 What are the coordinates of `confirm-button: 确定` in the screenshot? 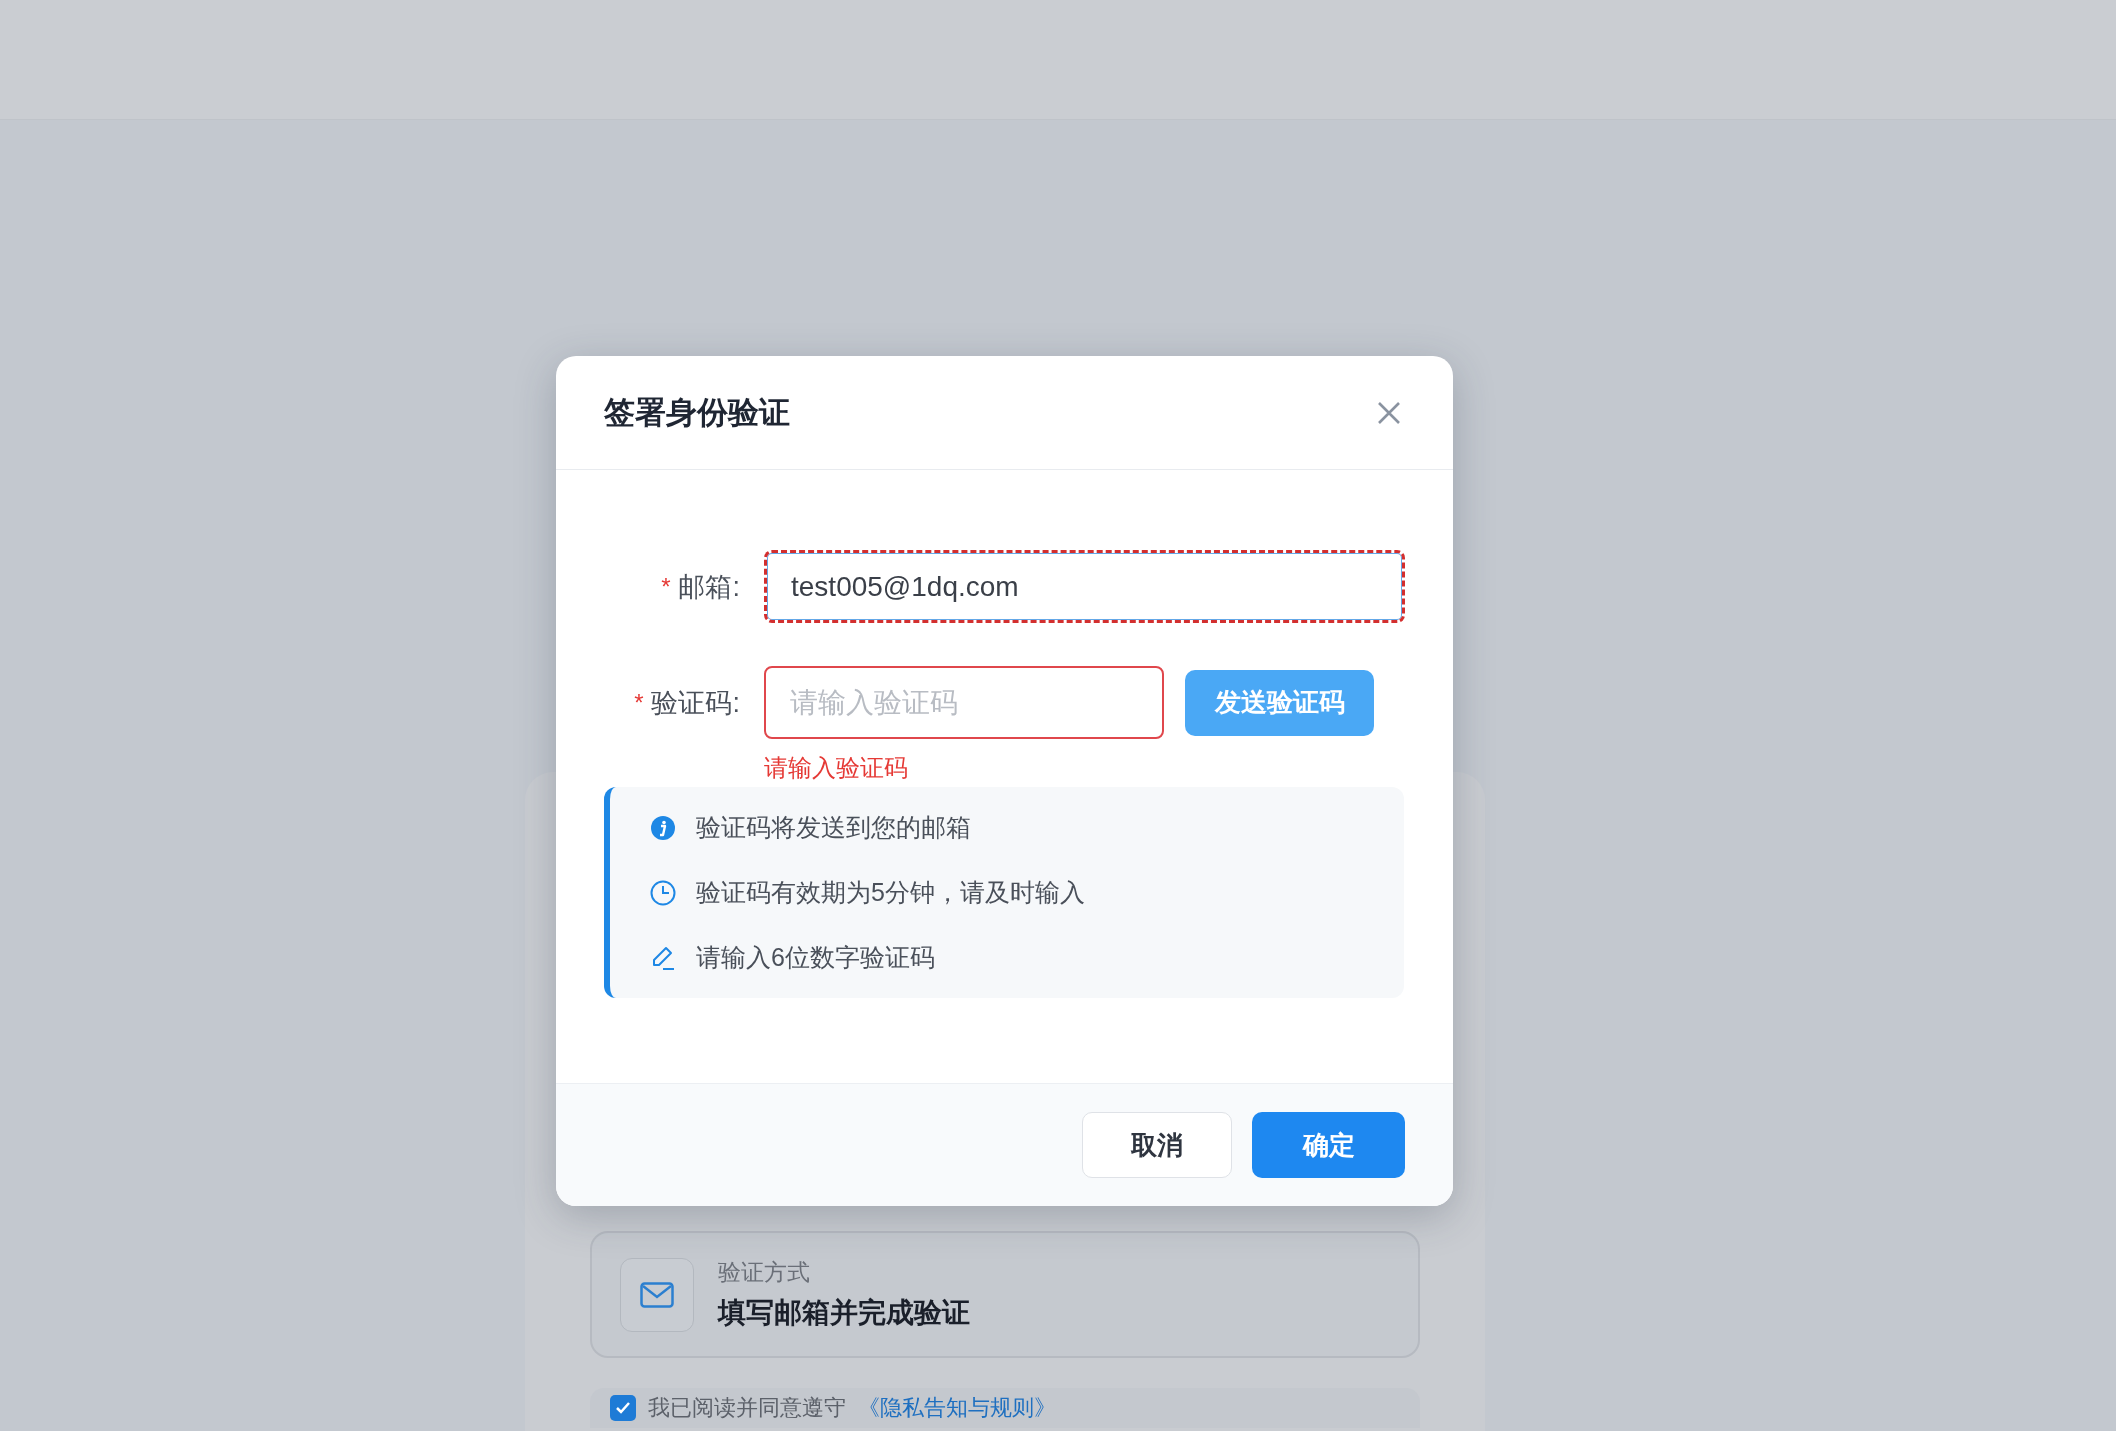 It's located at (1328, 1145).